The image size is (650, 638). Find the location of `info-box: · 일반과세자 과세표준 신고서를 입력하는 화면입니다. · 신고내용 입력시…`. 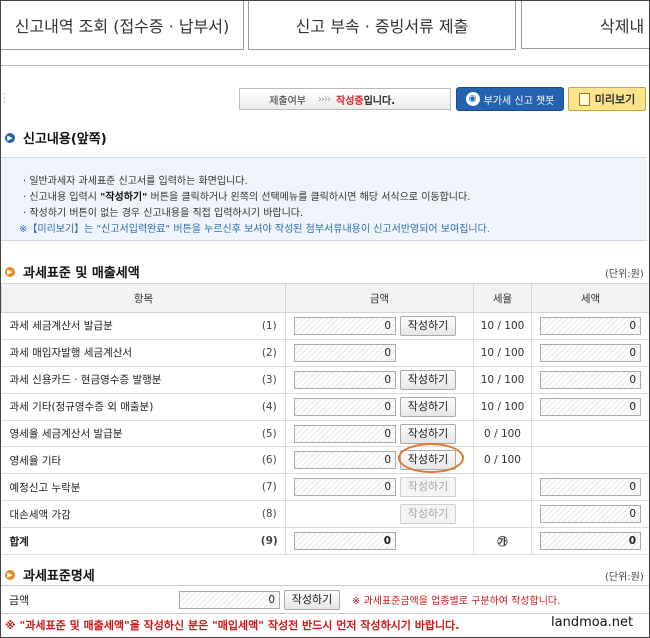

info-box: · 일반과세자 과세표준 신고서를 입력하는 화면입니다. · 신고내용 입력시… is located at coordinates (324, 199).